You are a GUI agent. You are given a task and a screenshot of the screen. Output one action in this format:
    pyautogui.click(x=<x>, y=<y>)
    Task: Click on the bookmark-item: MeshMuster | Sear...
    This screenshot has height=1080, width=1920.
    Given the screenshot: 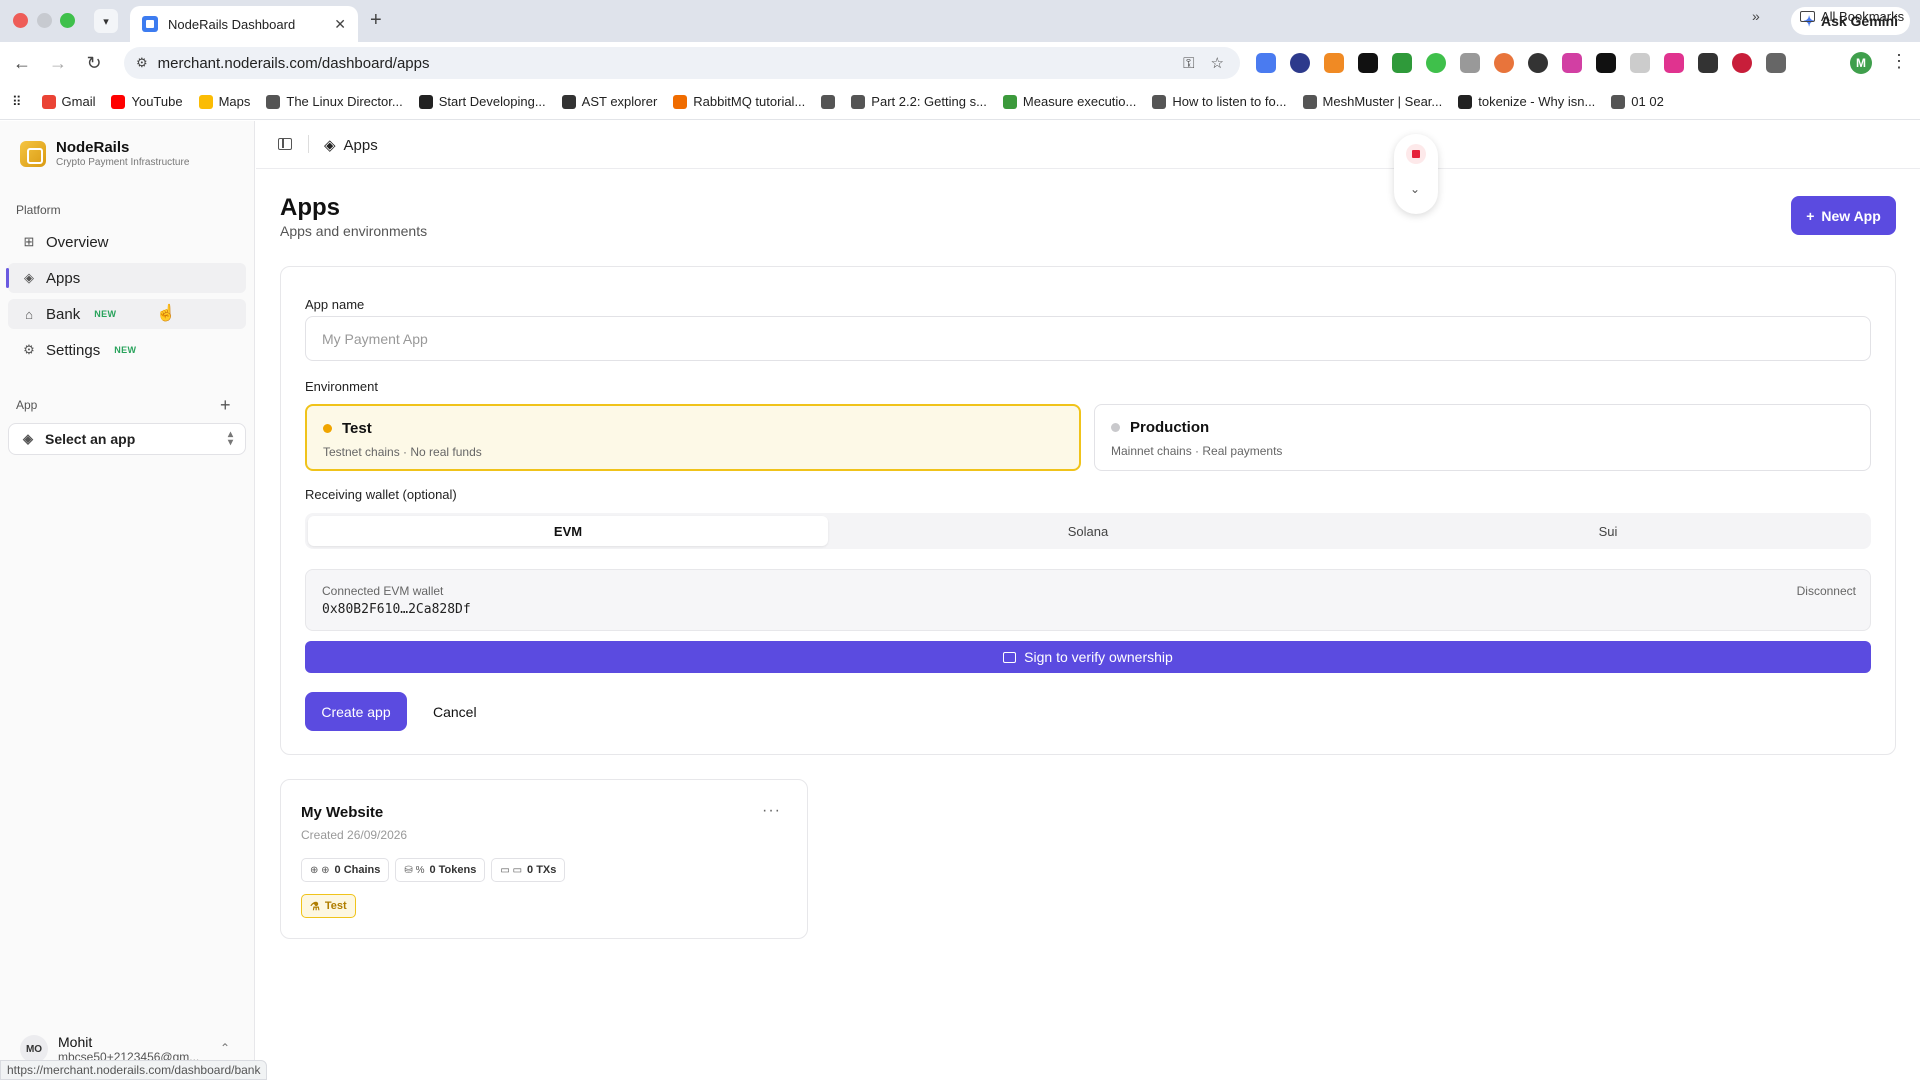 What is the action you would take?
    pyautogui.click(x=1372, y=101)
    